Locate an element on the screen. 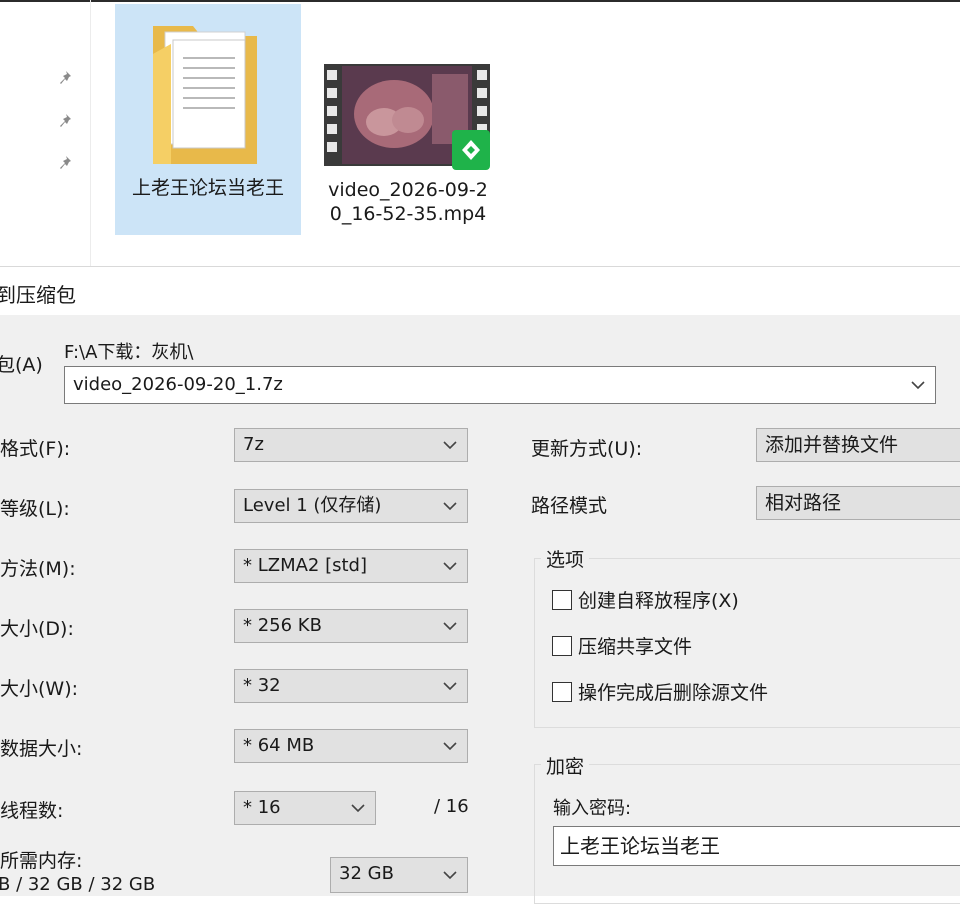 This screenshot has height=904, width=960. folder-item: 上老王论坛当老王 is located at coordinates (208, 119).